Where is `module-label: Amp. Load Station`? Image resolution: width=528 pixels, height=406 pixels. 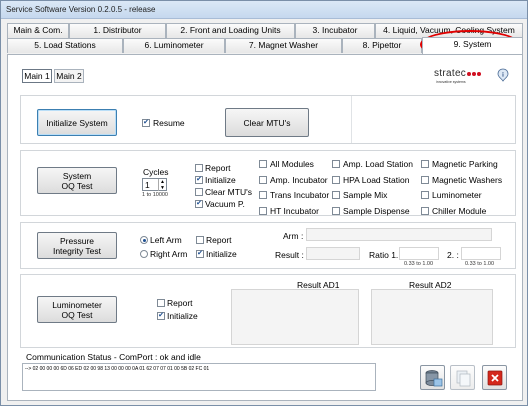
module-label: Amp. Load Station is located at coordinates (378, 164).